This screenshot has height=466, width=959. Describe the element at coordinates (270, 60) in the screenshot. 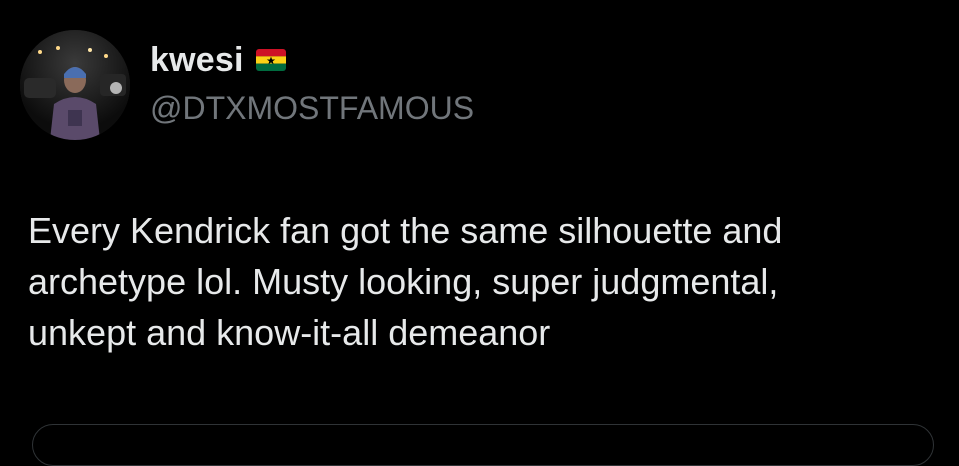

I see `ghana-flag-icon` at that location.